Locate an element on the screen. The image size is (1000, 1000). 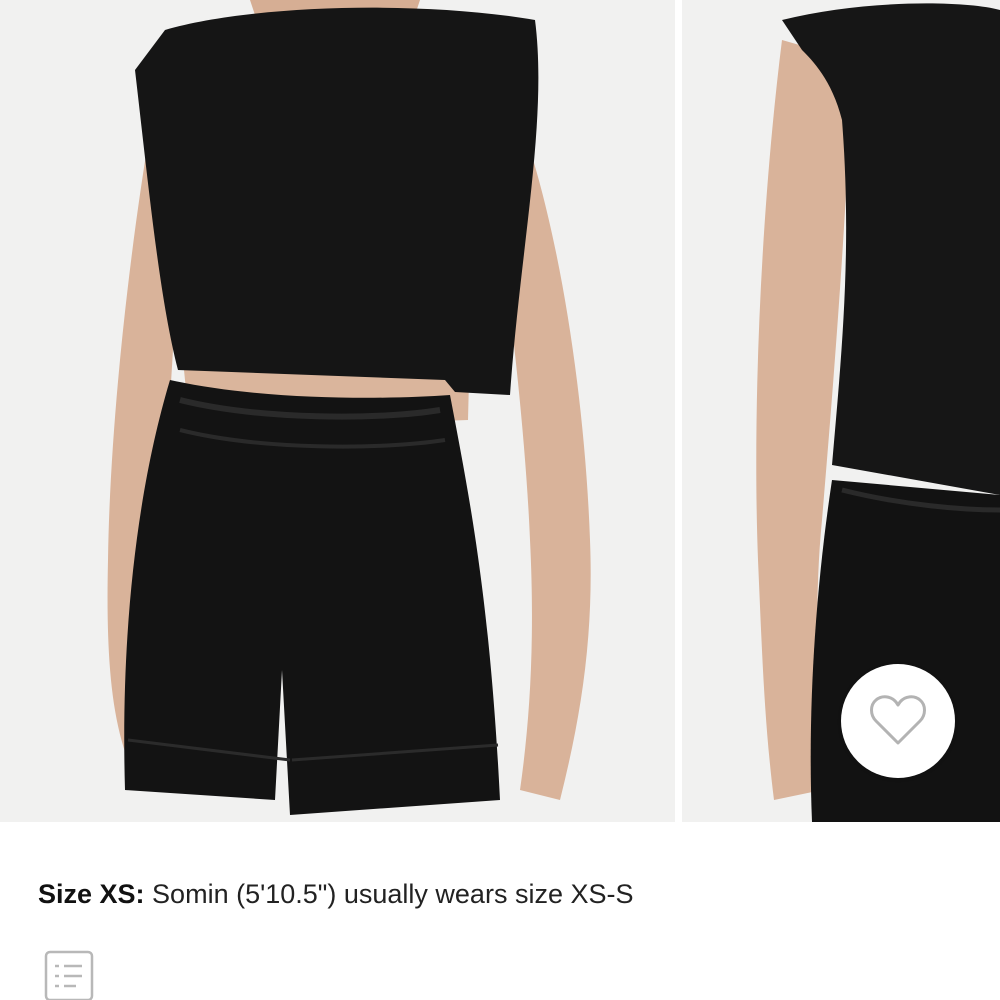
notes-list-icon is located at coordinates (70, 974).